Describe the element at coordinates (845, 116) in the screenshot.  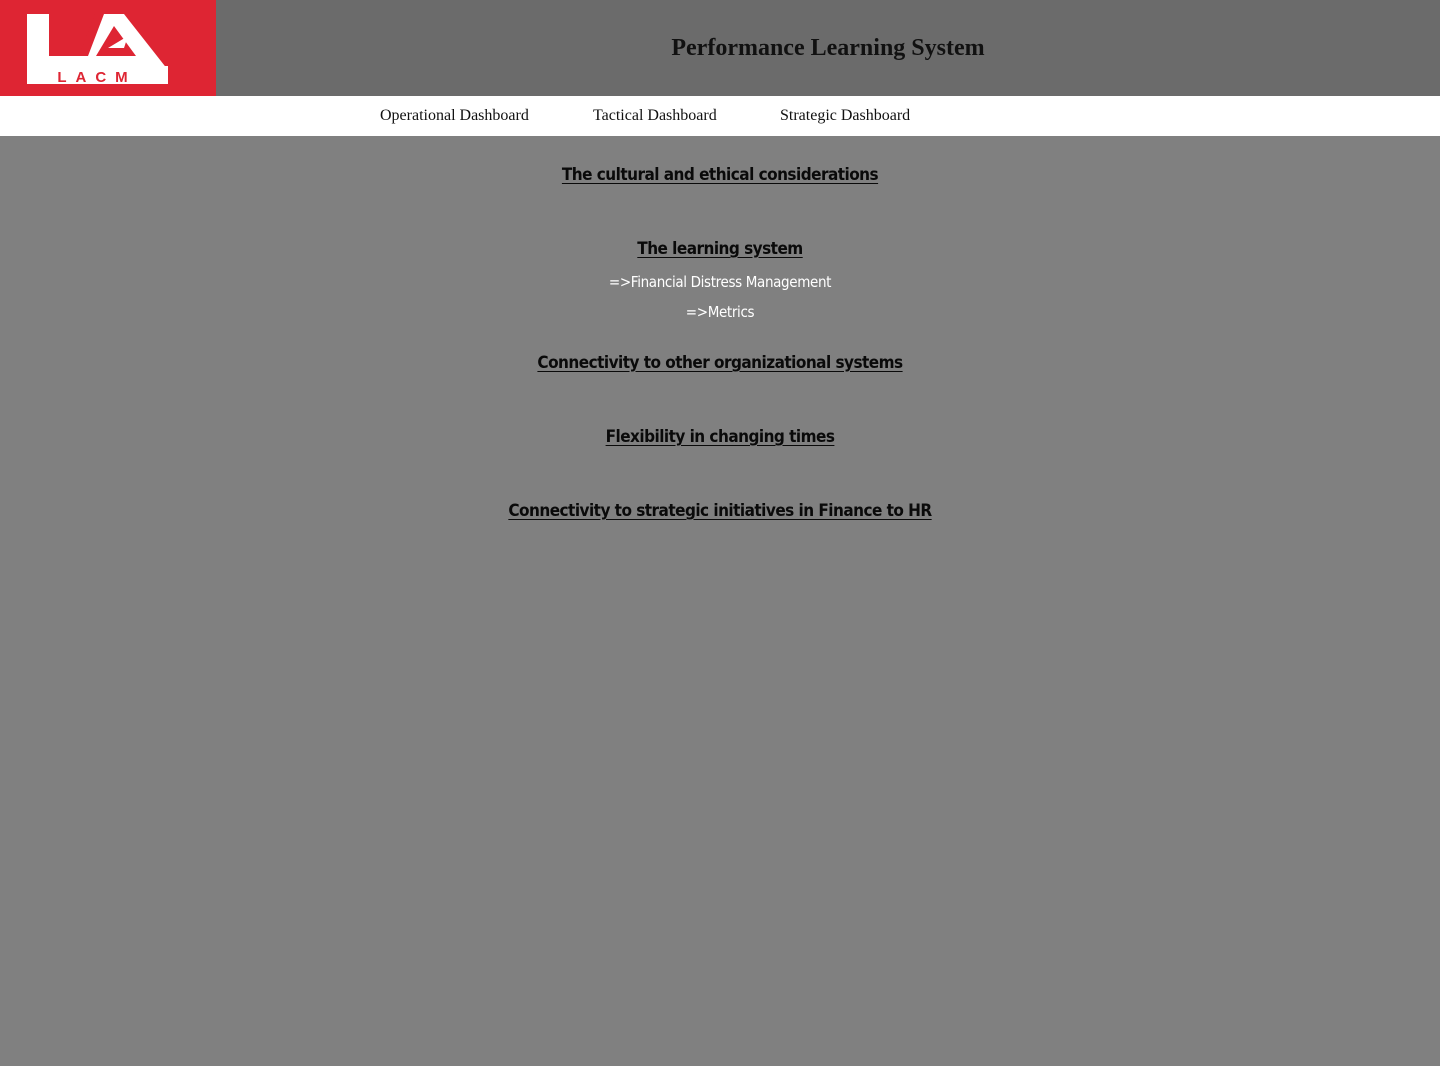
I see `nav-strategic-dashboard: Strategic Dashboard` at that location.